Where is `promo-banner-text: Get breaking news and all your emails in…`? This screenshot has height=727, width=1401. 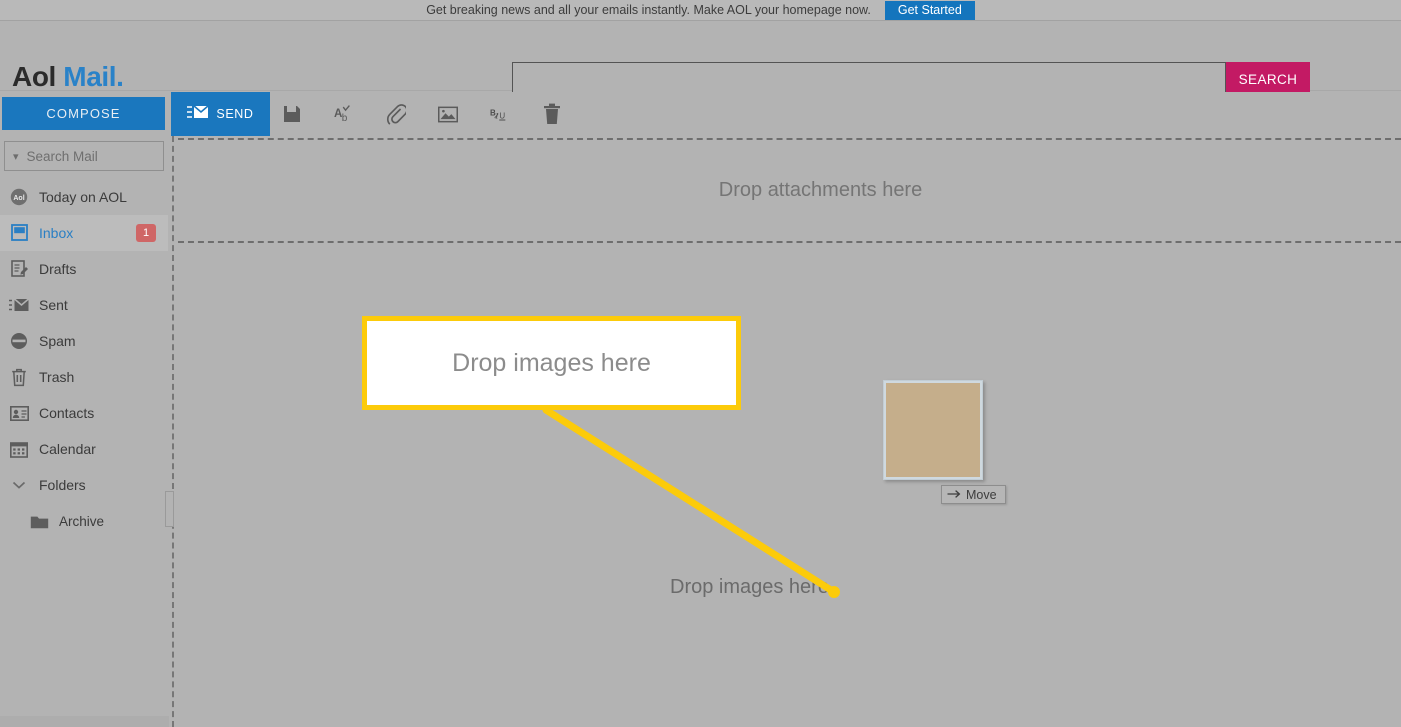 promo-banner-text: Get breaking news and all your emails in… is located at coordinates (648, 10).